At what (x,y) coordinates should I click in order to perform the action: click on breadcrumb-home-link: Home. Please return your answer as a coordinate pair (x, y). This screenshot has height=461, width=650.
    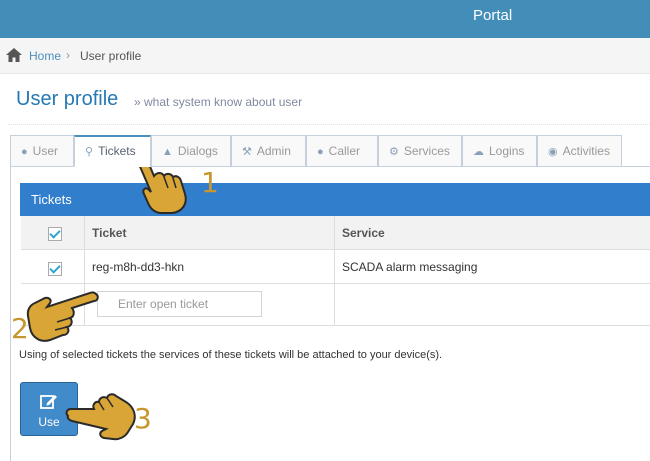
    Looking at the image, I should click on (45, 56).